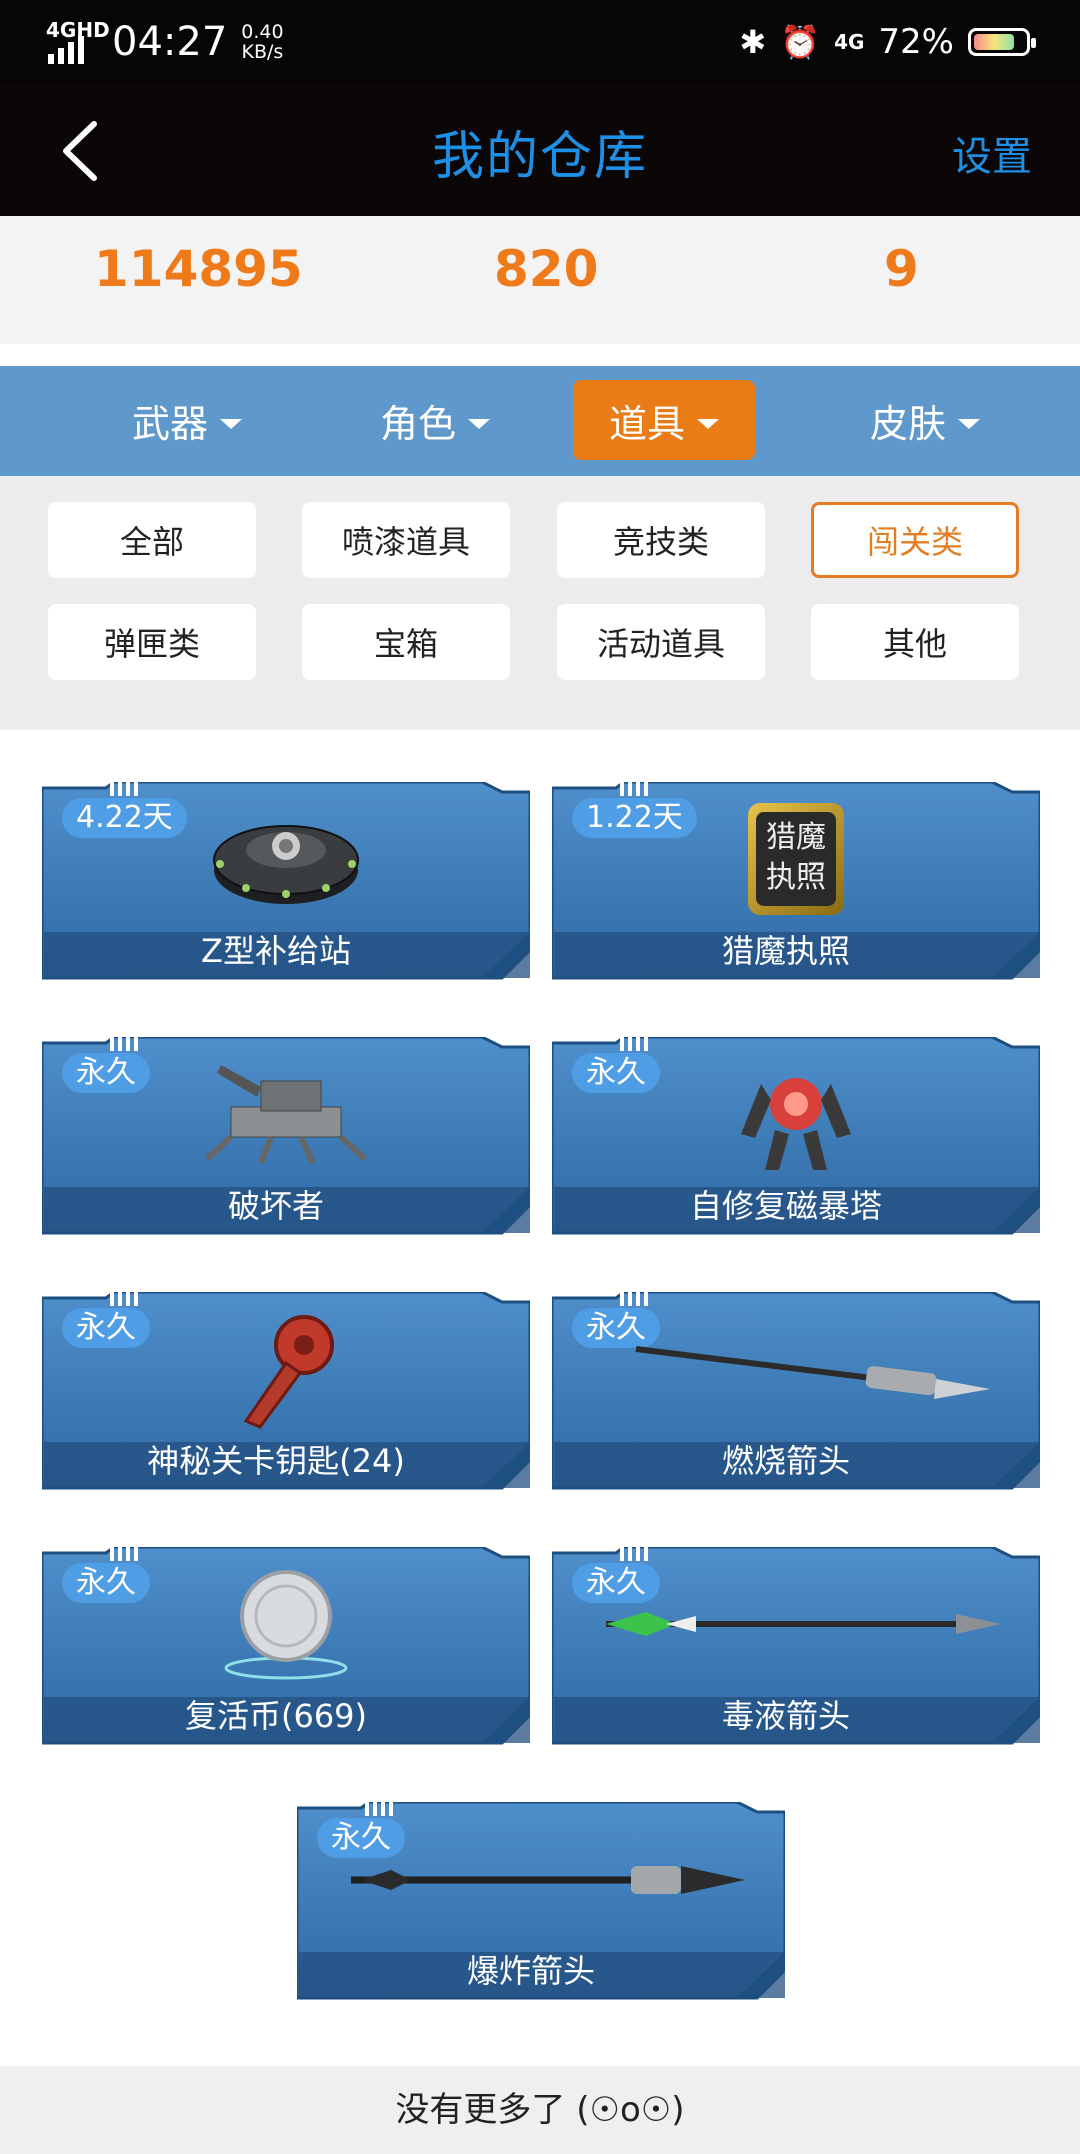 This screenshot has height=2154, width=1080. I want to click on license-text: 猎魔执照, so click(796, 859).